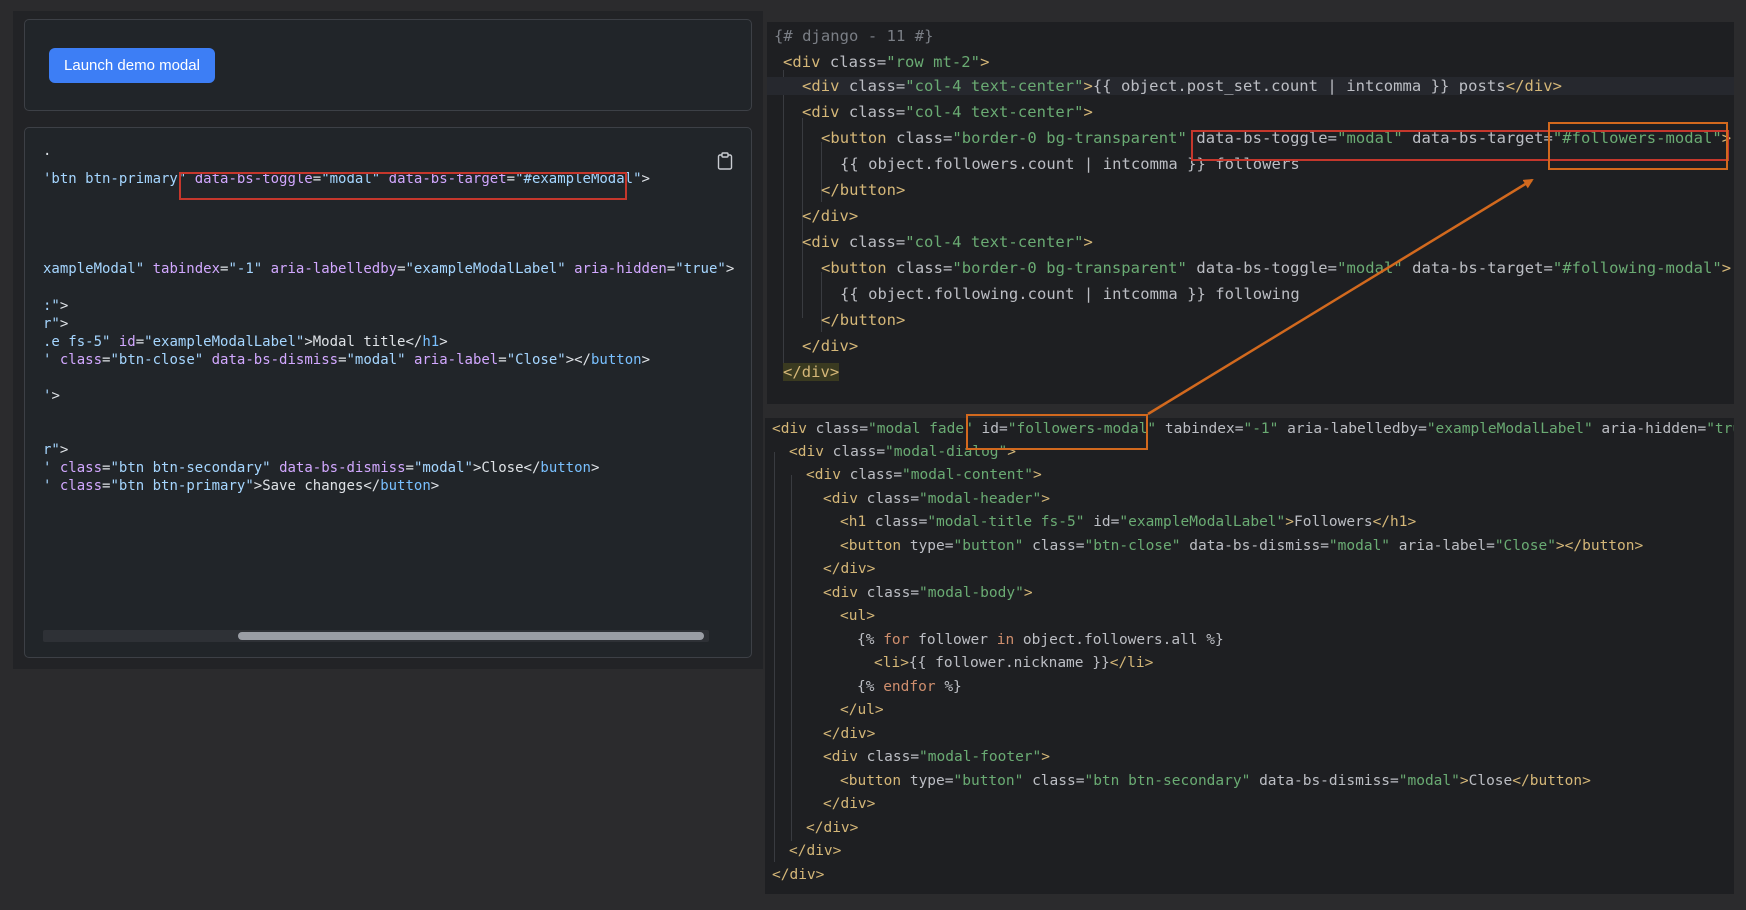 Image resolution: width=1746 pixels, height=910 pixels. Describe the element at coordinates (132, 65) in the screenshot. I see `launch-demo-modal-button: Launch demo modal` at that location.